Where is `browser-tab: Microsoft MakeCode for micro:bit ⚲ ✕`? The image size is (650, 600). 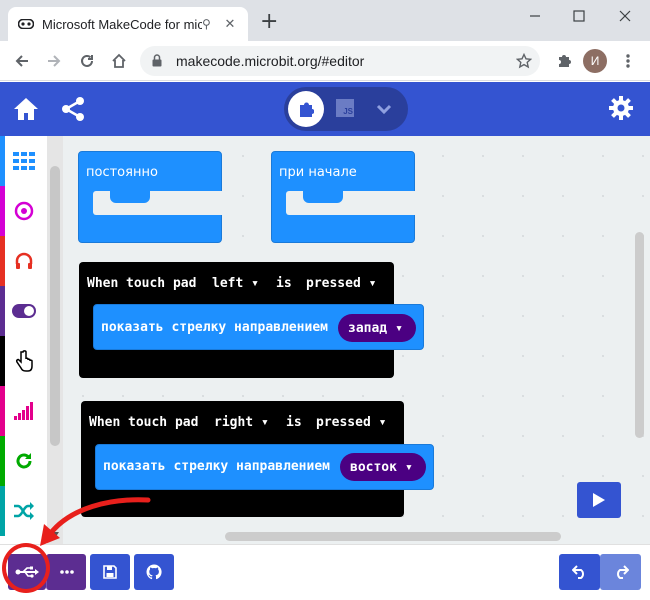
browser-tab: Microsoft MakeCode for micro:bit ⚲ ✕ is located at coordinates (128, 24).